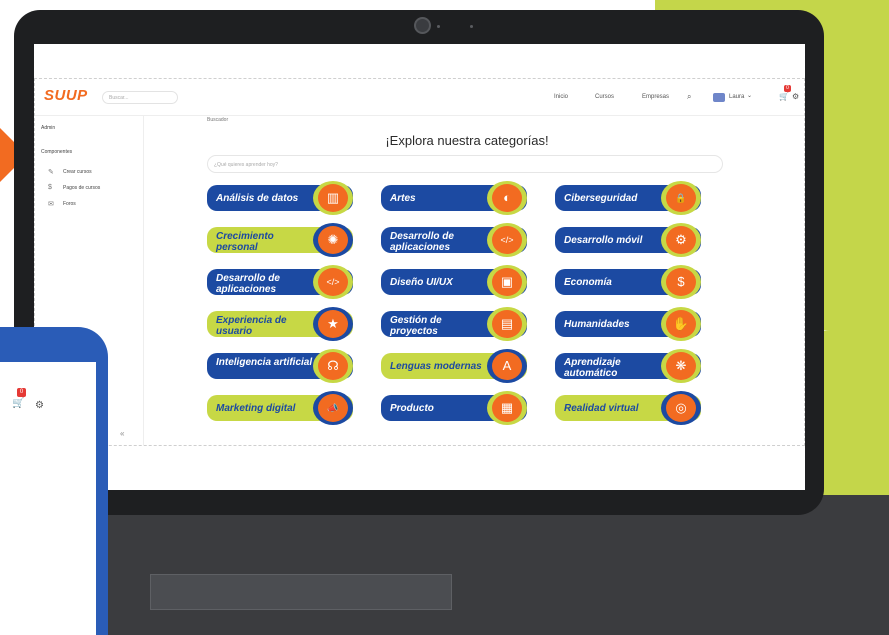  I want to click on category-label: Artes, so click(403, 198).